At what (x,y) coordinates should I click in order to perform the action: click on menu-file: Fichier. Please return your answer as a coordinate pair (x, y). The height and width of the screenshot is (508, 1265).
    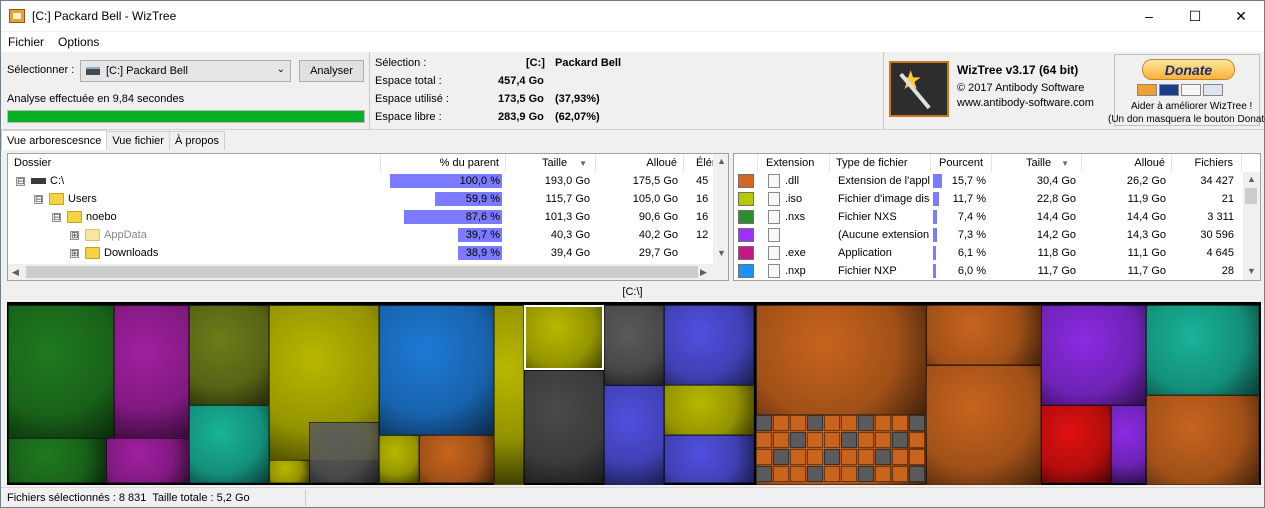
    Looking at the image, I should click on (26, 42).